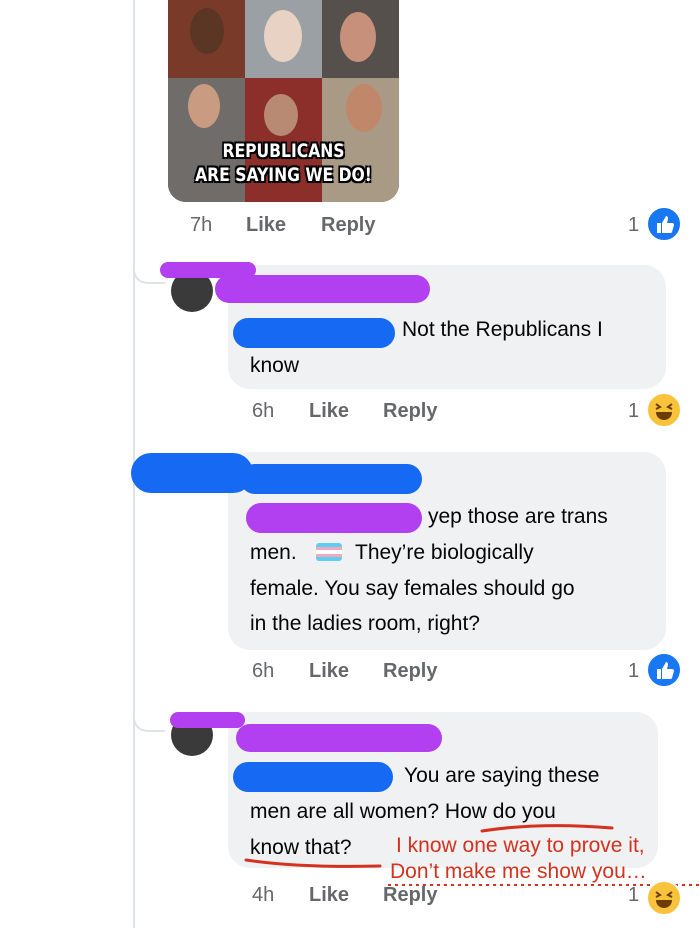  I want to click on handwritten-annotation: I know one way to prove it,, so click(520, 845).